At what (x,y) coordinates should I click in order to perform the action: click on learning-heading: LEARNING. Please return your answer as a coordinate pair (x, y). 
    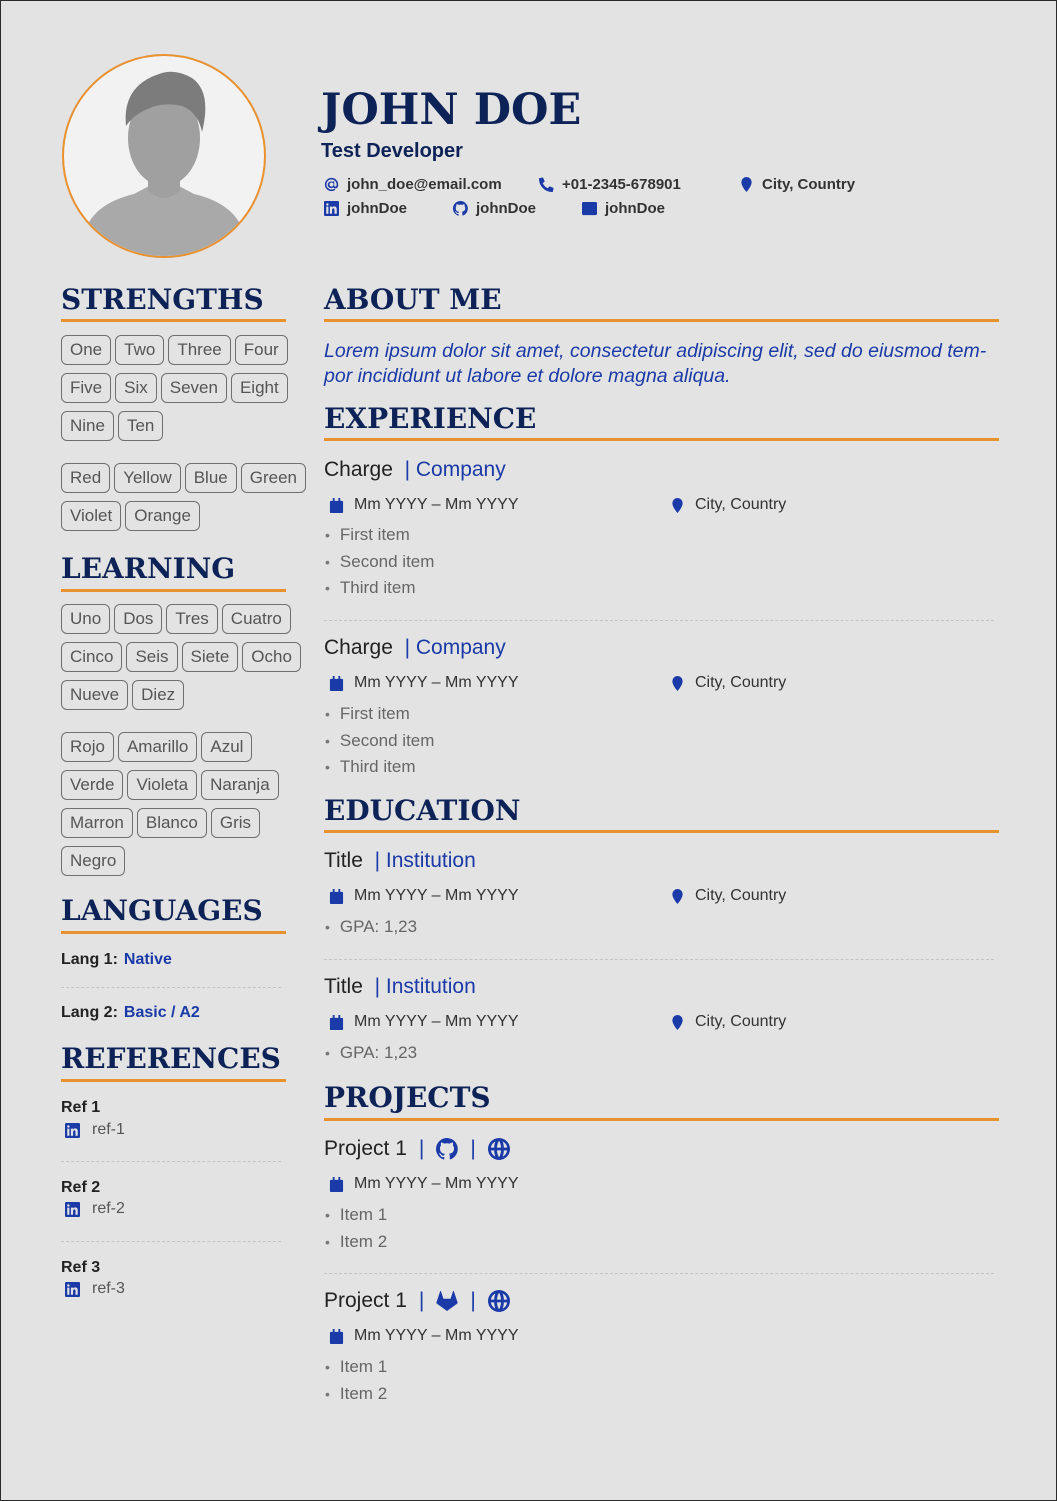
    Looking at the image, I should click on (148, 568).